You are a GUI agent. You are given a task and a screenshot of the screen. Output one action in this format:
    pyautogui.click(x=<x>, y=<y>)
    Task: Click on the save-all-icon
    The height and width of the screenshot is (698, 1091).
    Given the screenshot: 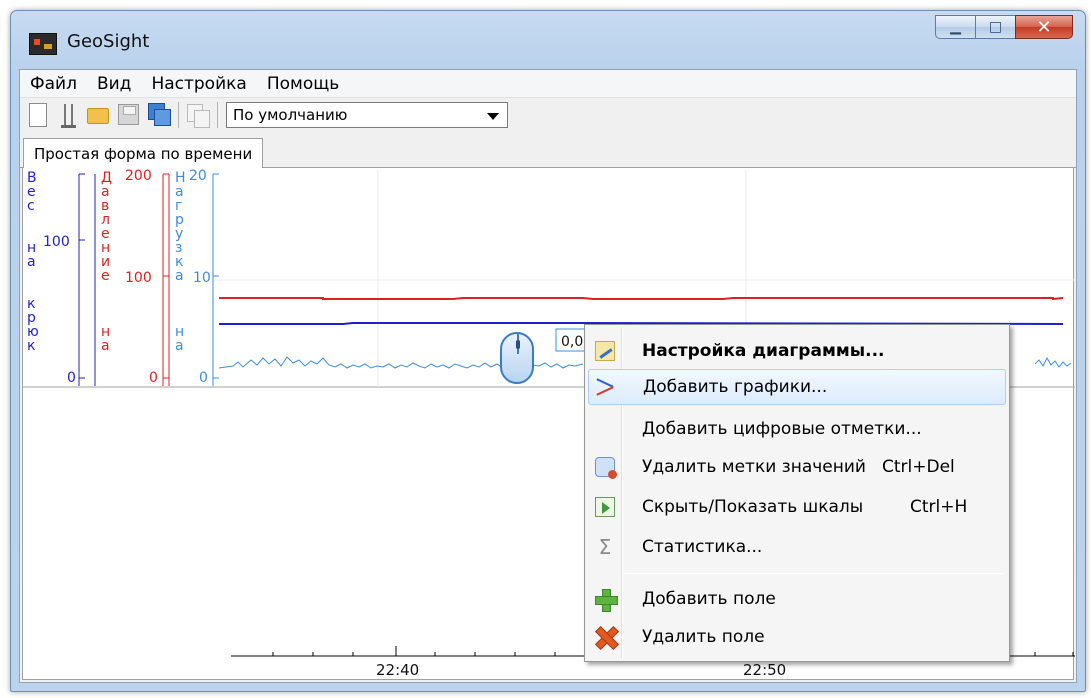 What is the action you would take?
    pyautogui.click(x=159, y=114)
    